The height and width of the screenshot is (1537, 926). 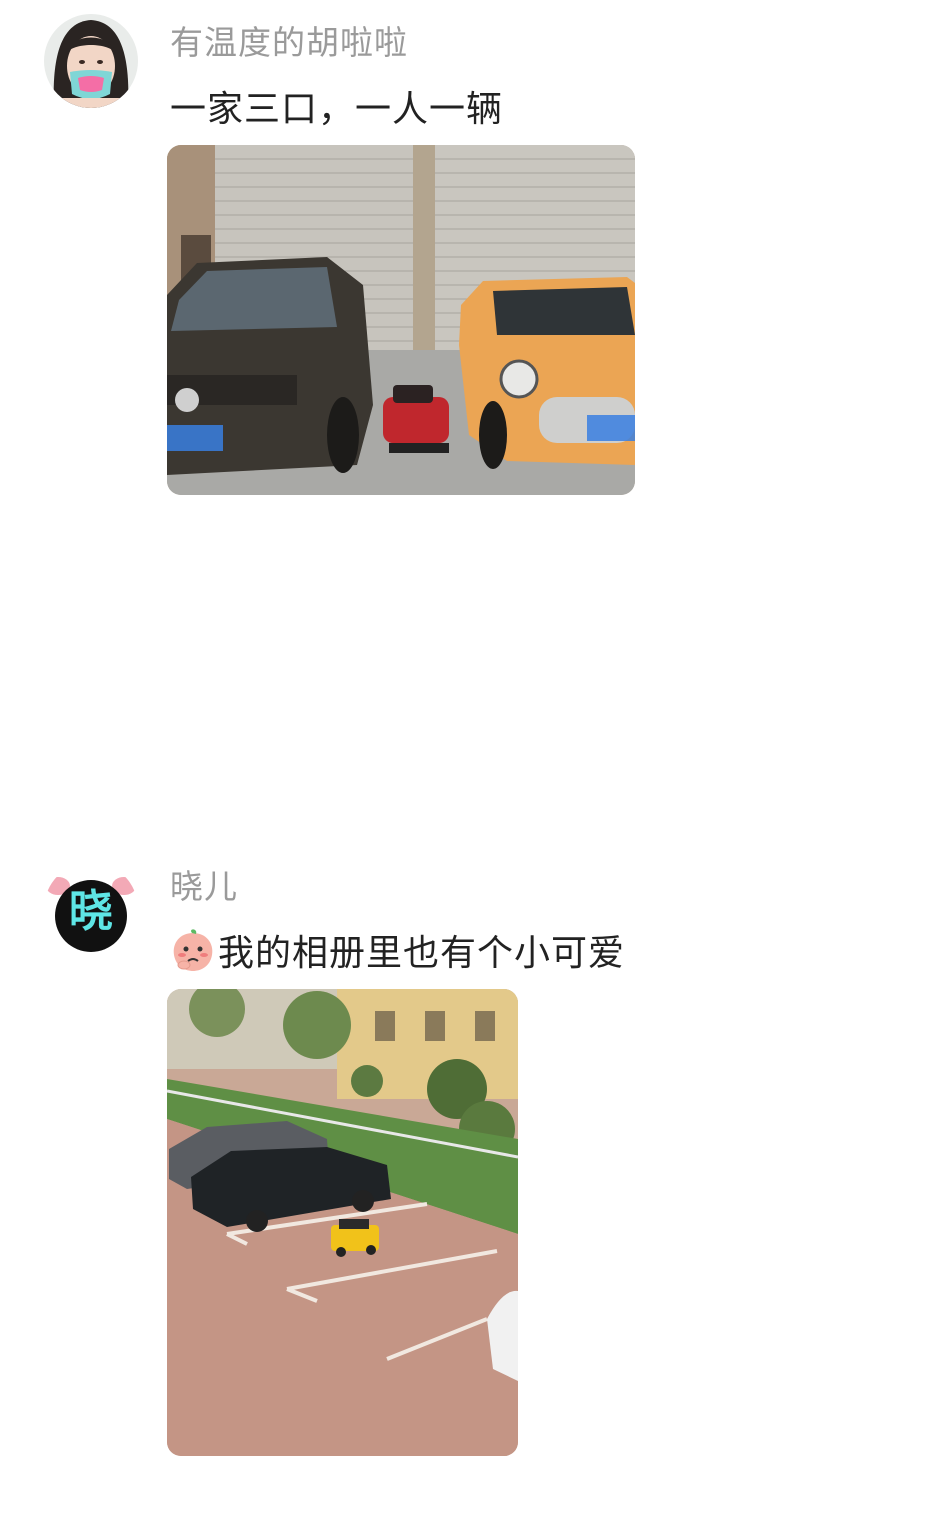 I want to click on avatar: 晓, so click(x=91, y=909).